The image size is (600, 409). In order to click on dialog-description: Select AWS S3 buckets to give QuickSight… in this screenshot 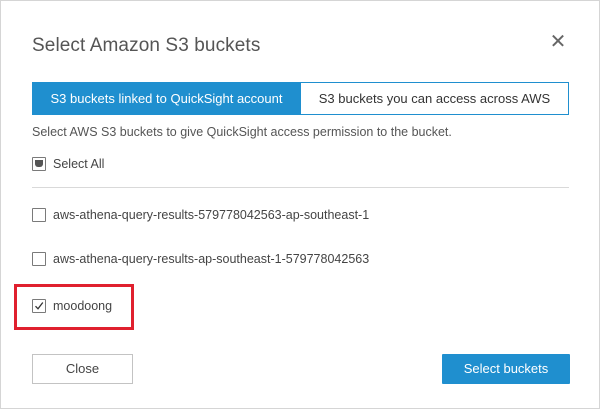, I will do `click(242, 132)`.